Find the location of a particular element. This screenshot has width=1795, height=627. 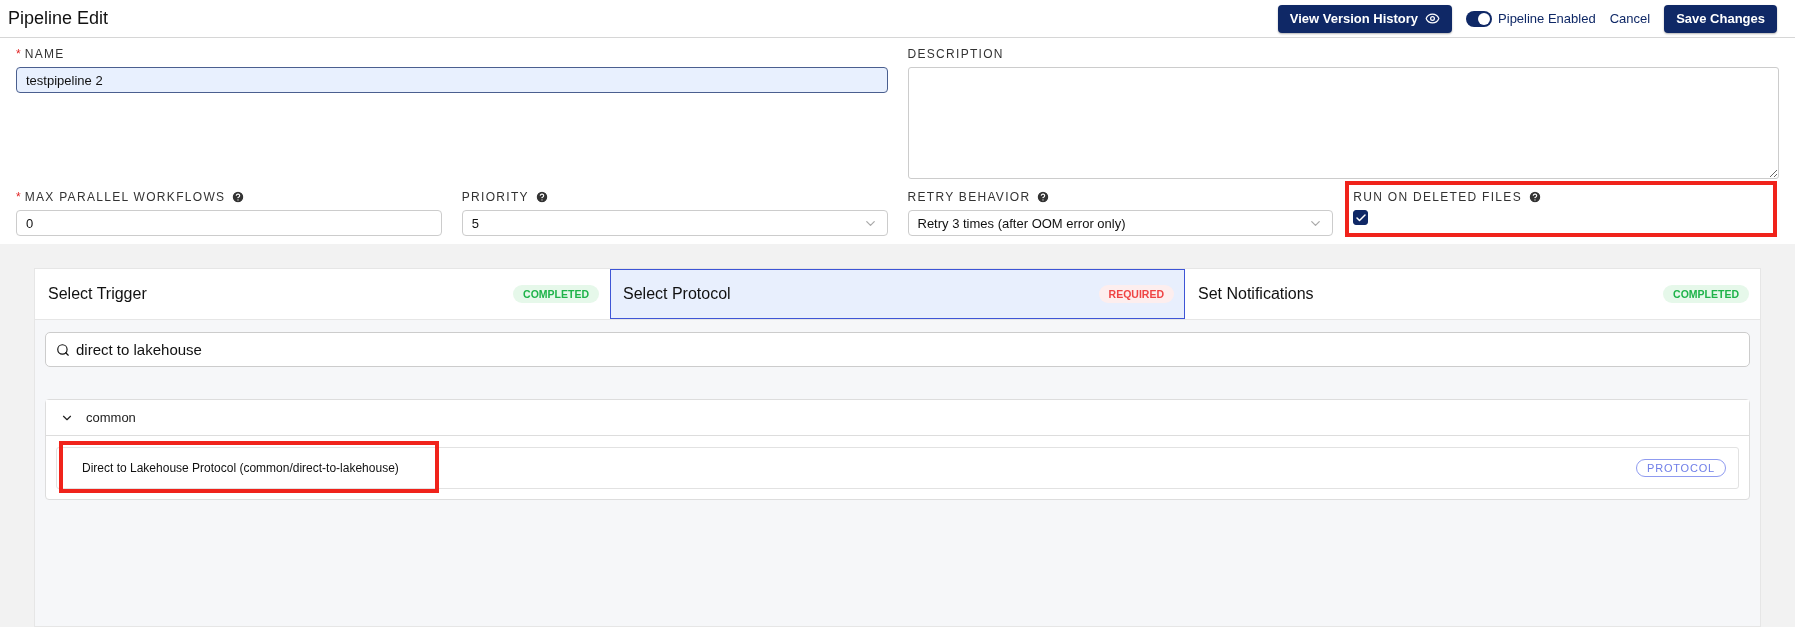

field-label: MAX PARALLEL WORKFLOWS is located at coordinates (125, 197).